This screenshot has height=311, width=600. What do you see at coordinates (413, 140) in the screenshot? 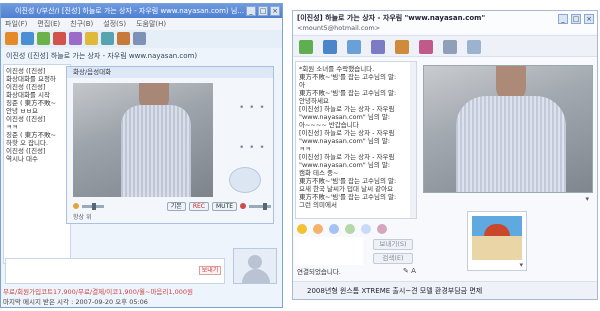
I see `chat-scrollbar` at bounding box center [413, 140].